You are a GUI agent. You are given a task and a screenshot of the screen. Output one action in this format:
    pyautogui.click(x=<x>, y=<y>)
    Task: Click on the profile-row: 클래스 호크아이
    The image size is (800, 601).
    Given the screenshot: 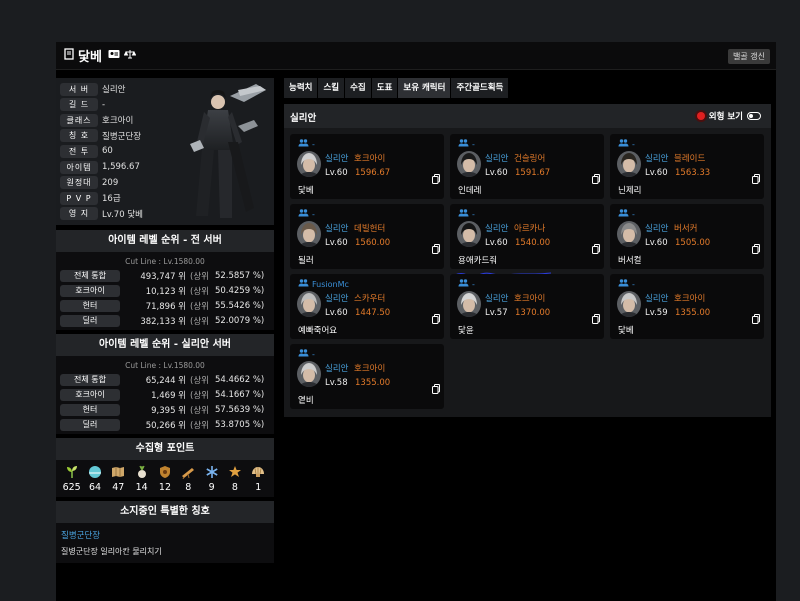 What is the action you would take?
    pyautogui.click(x=96, y=120)
    